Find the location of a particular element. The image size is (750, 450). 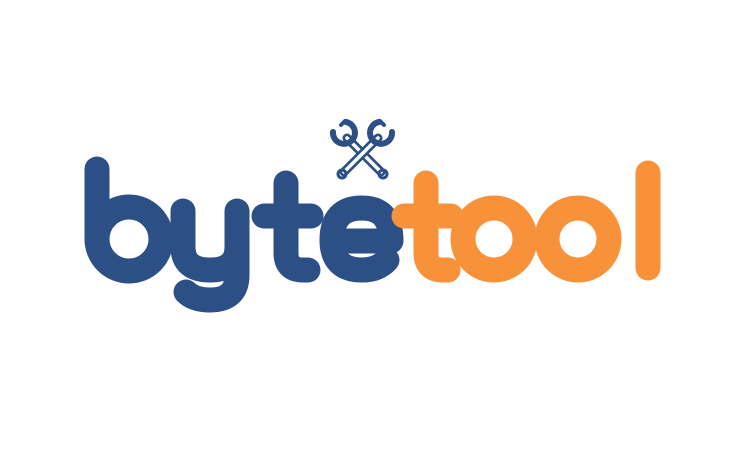

wordmark-part-byte is located at coordinates (244, 234).